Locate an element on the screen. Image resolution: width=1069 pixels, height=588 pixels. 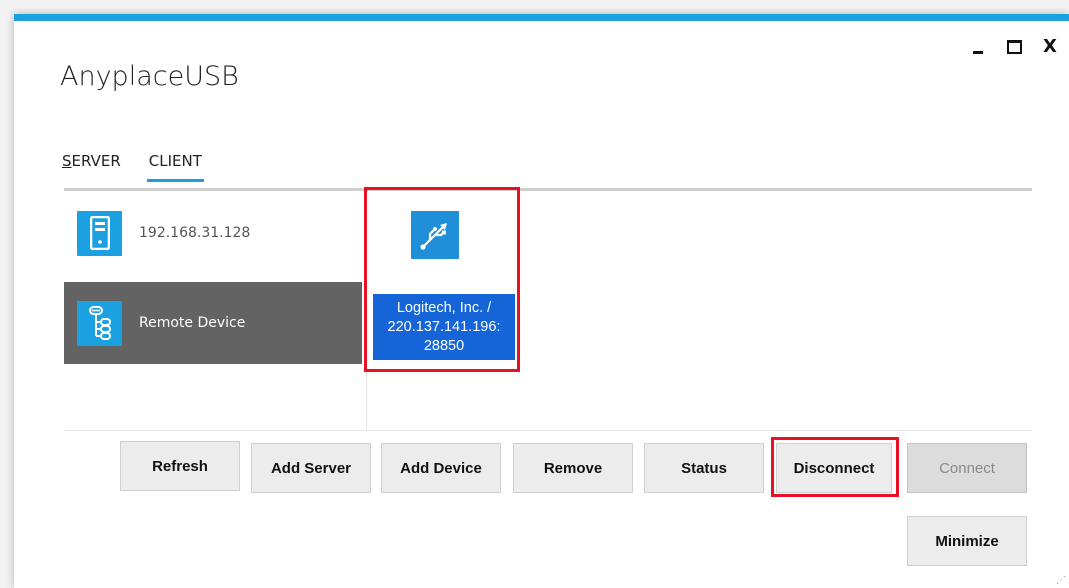
tab-server-access-key: S is located at coordinates (67, 161).